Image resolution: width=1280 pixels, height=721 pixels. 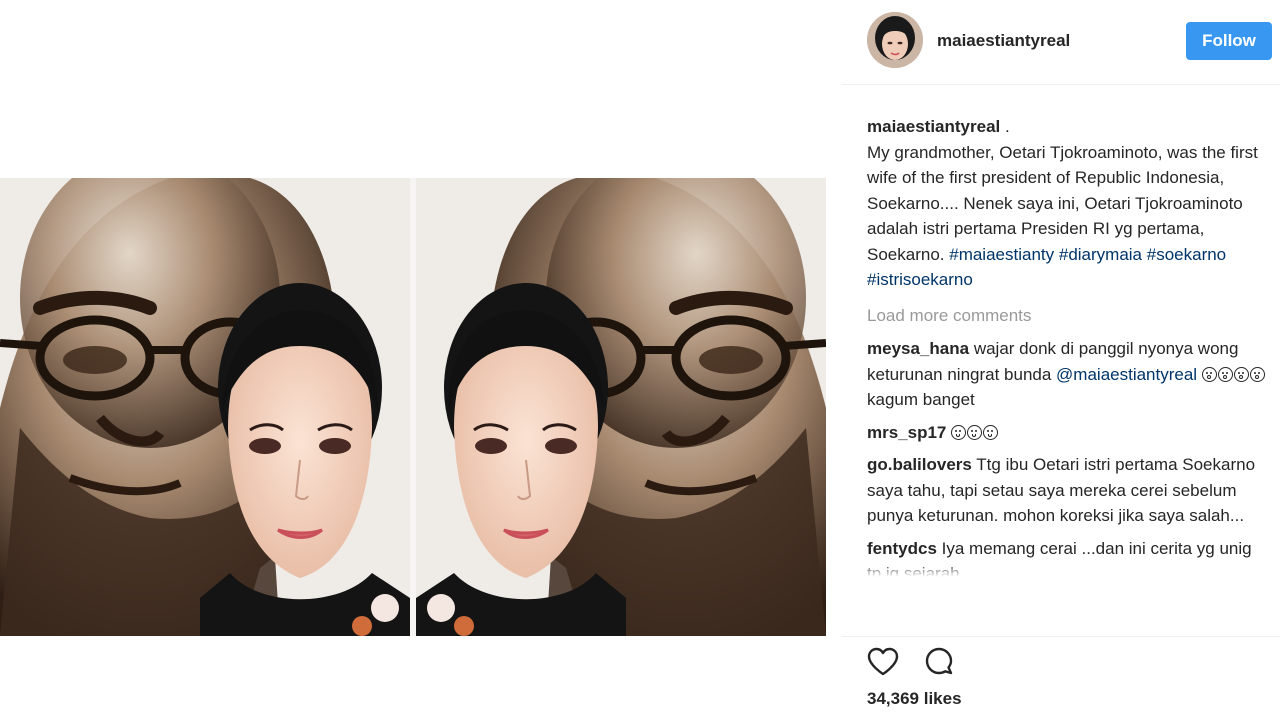 What do you see at coordinates (914, 699) in the screenshot?
I see `likes-count: 34,369 likes` at bounding box center [914, 699].